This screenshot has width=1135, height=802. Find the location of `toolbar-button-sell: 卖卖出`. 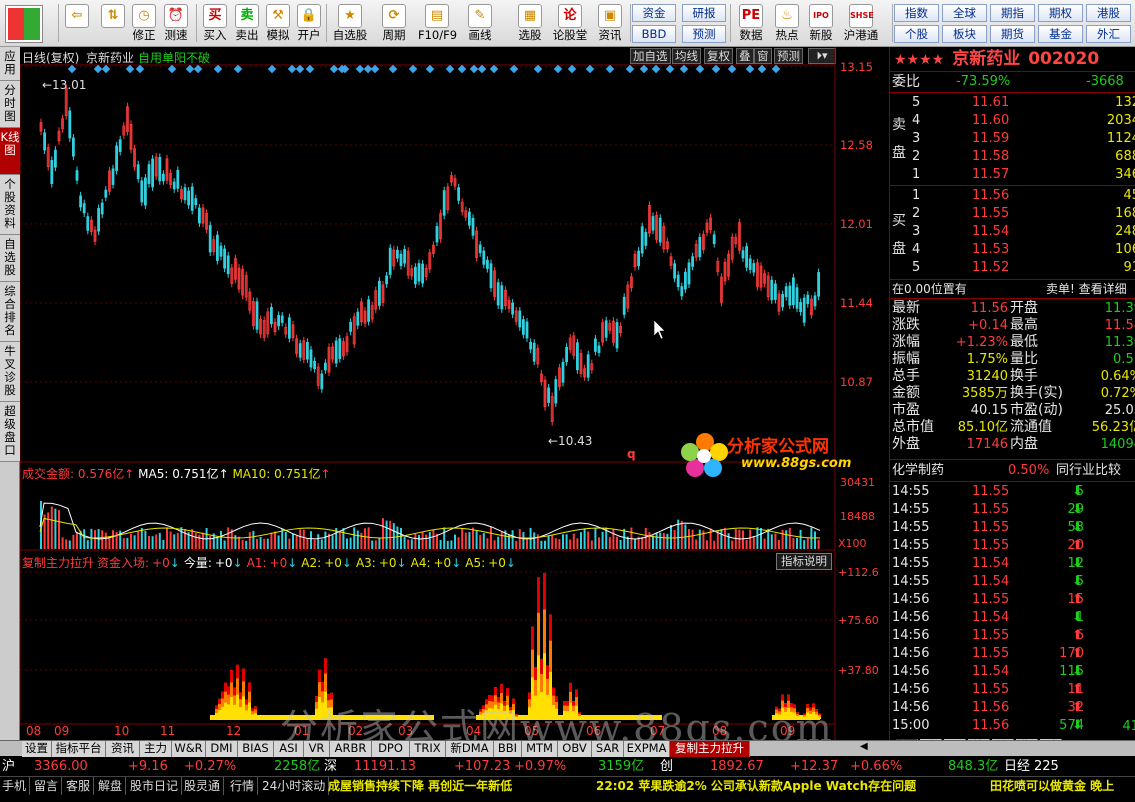

toolbar-button-sell: 卖卖出 is located at coordinates (247, 23).